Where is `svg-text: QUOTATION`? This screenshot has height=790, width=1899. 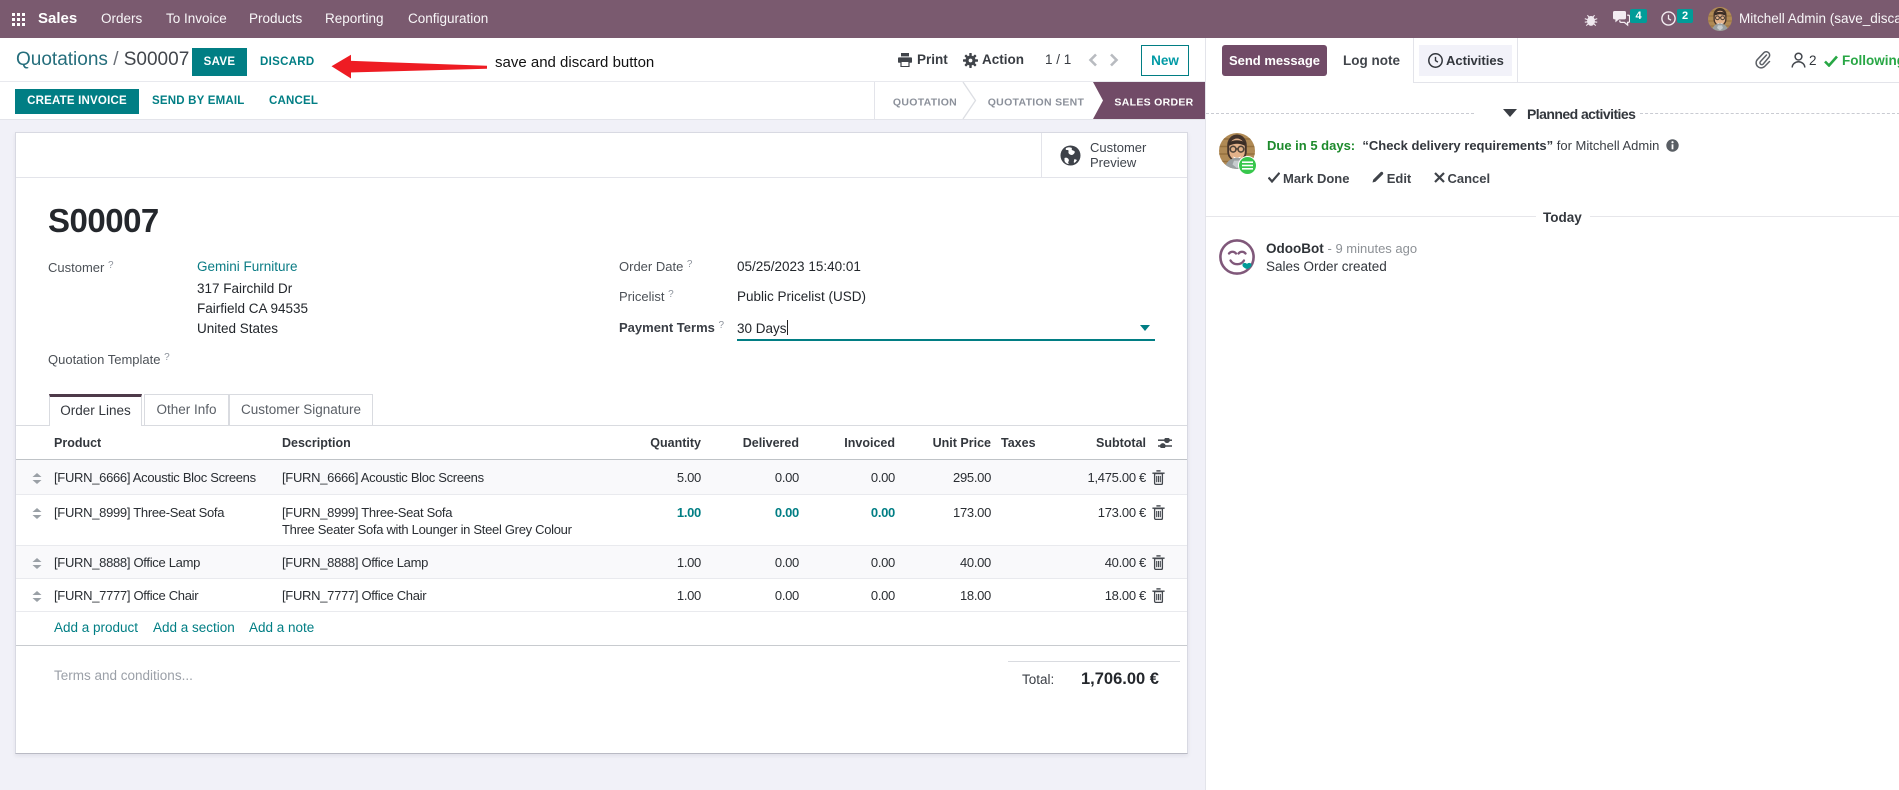
svg-text: QUOTATION is located at coordinates (925, 103).